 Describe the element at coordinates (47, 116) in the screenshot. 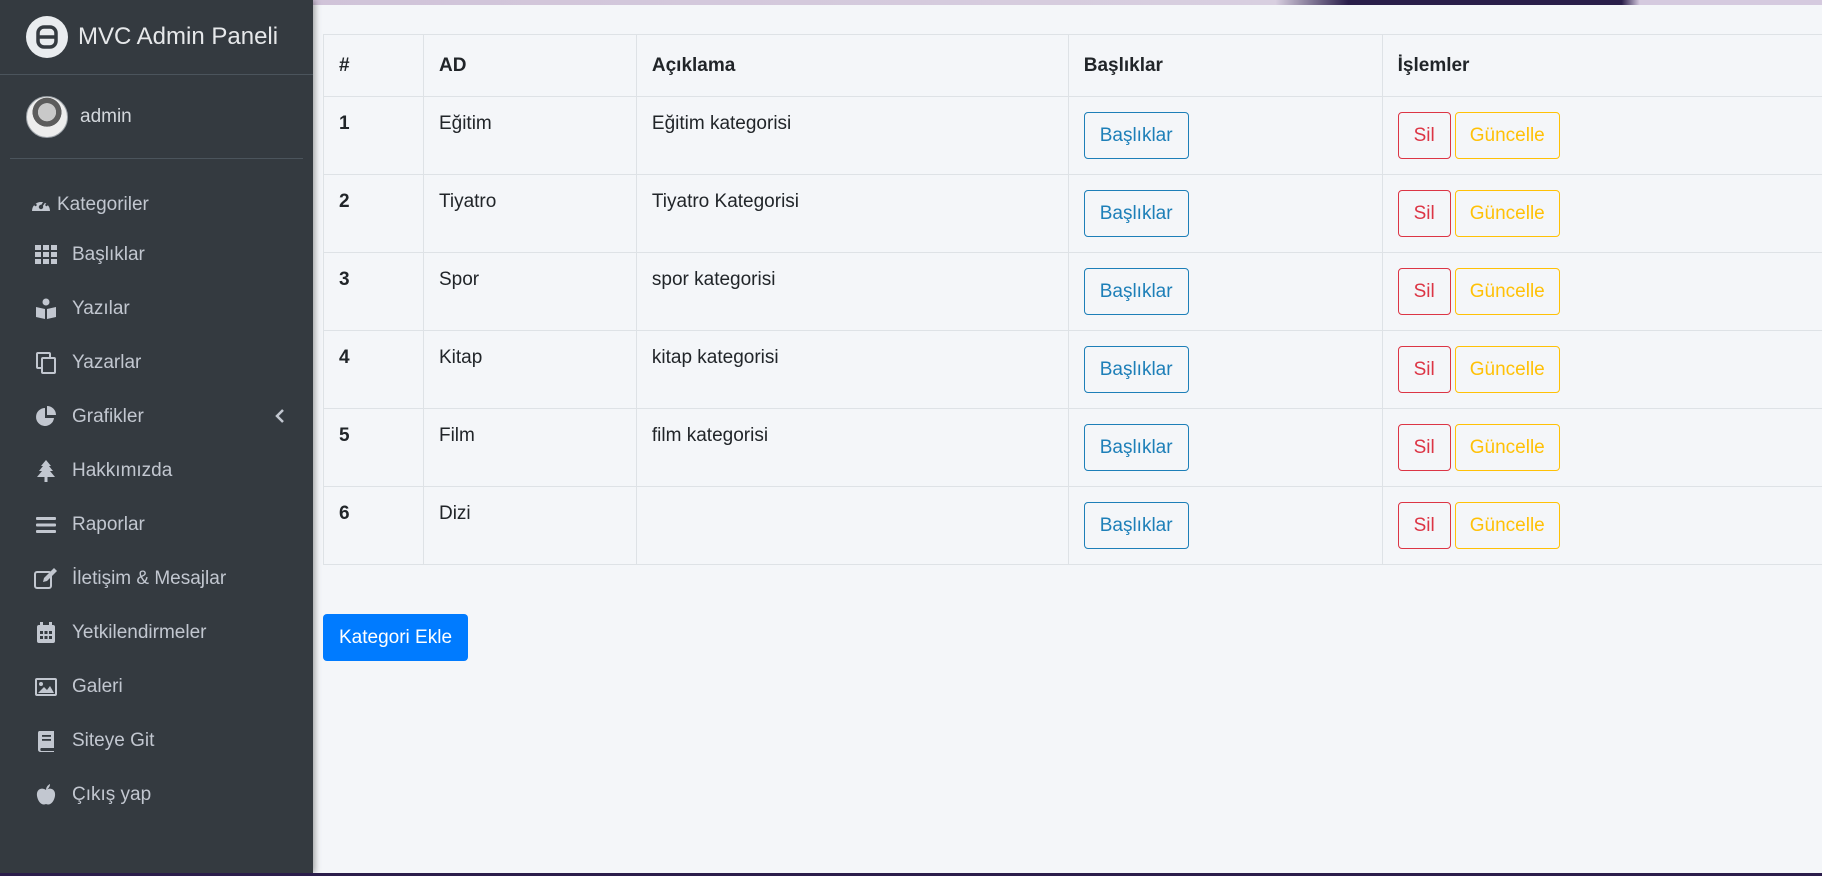

I see `avatar` at that location.